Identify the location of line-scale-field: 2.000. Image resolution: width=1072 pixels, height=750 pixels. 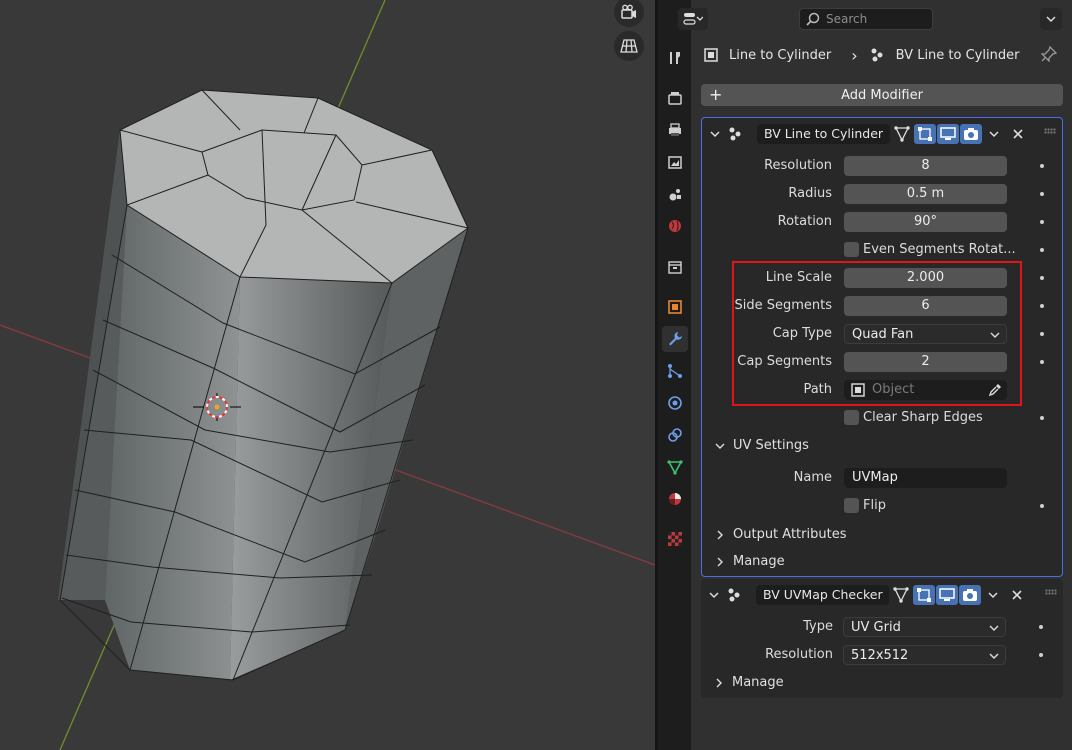
(925, 278).